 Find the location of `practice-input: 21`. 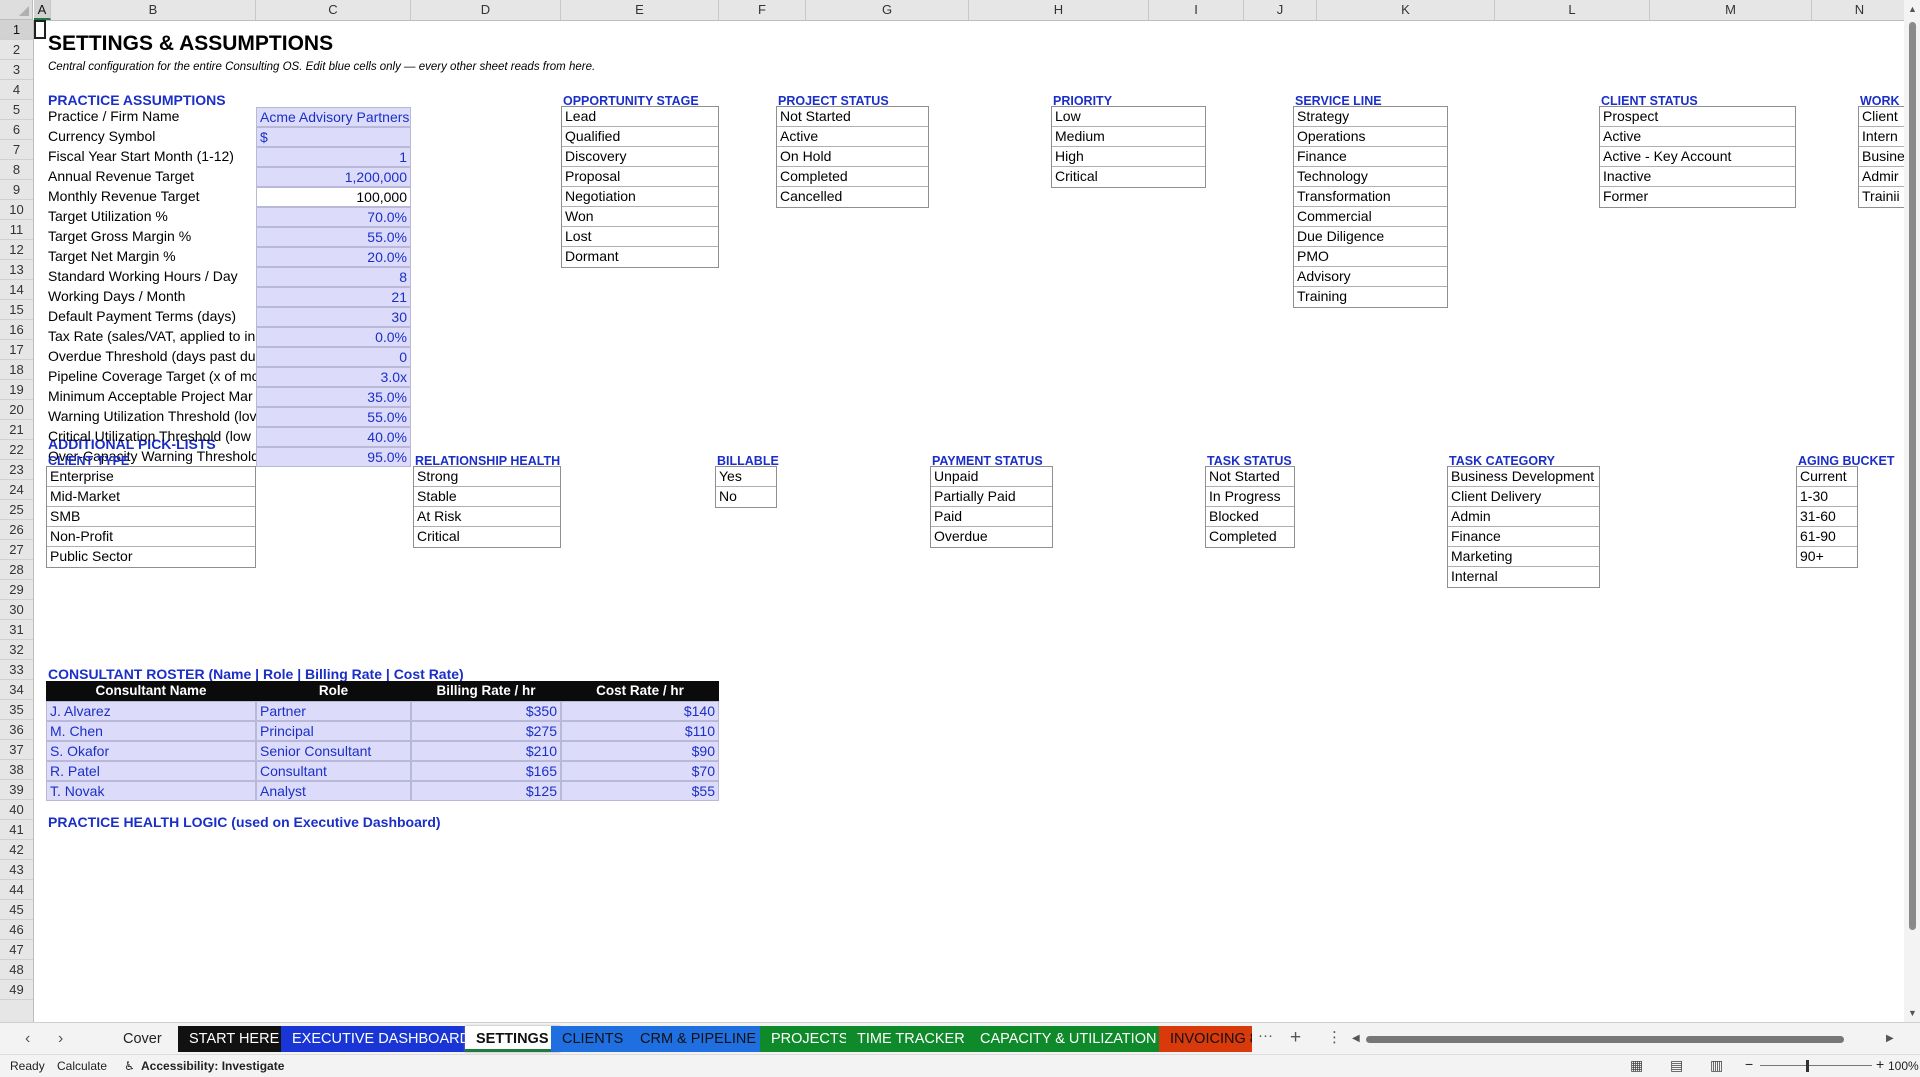

practice-input: 21 is located at coordinates (333, 297).